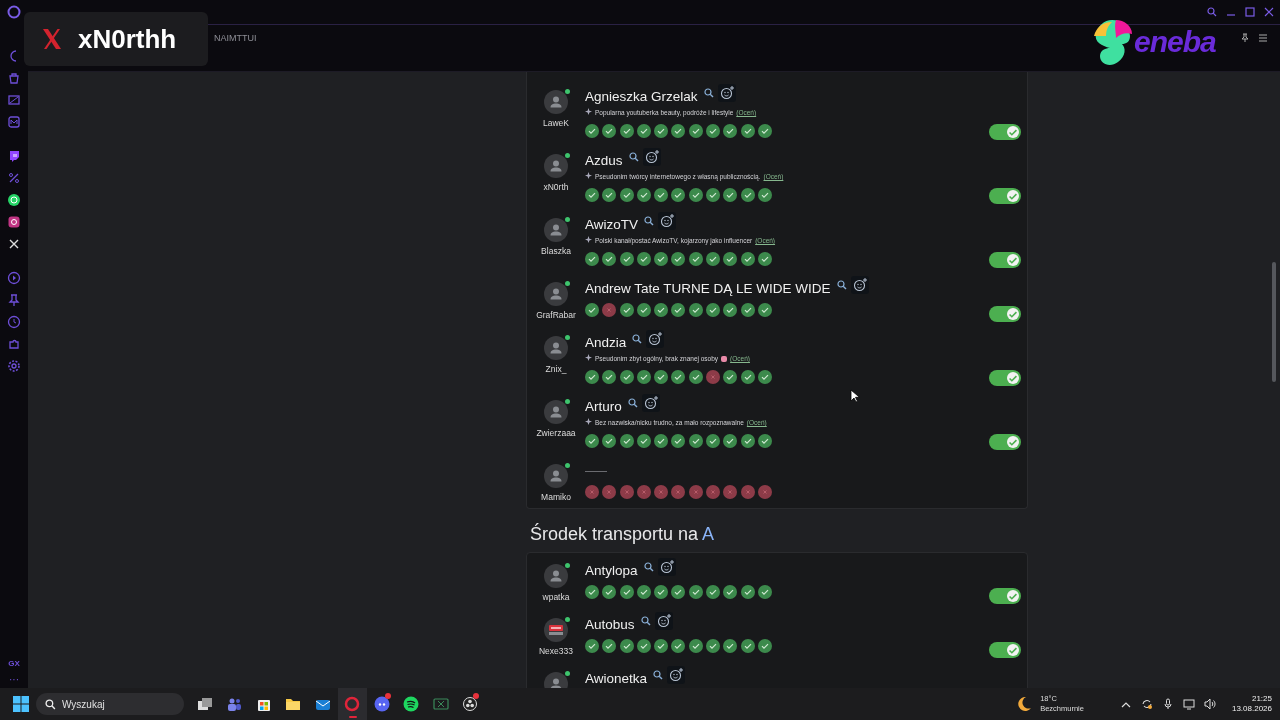 The height and width of the screenshot is (720, 1280). What do you see at coordinates (352, 717) in the screenshot?
I see `active-indicator` at bounding box center [352, 717].